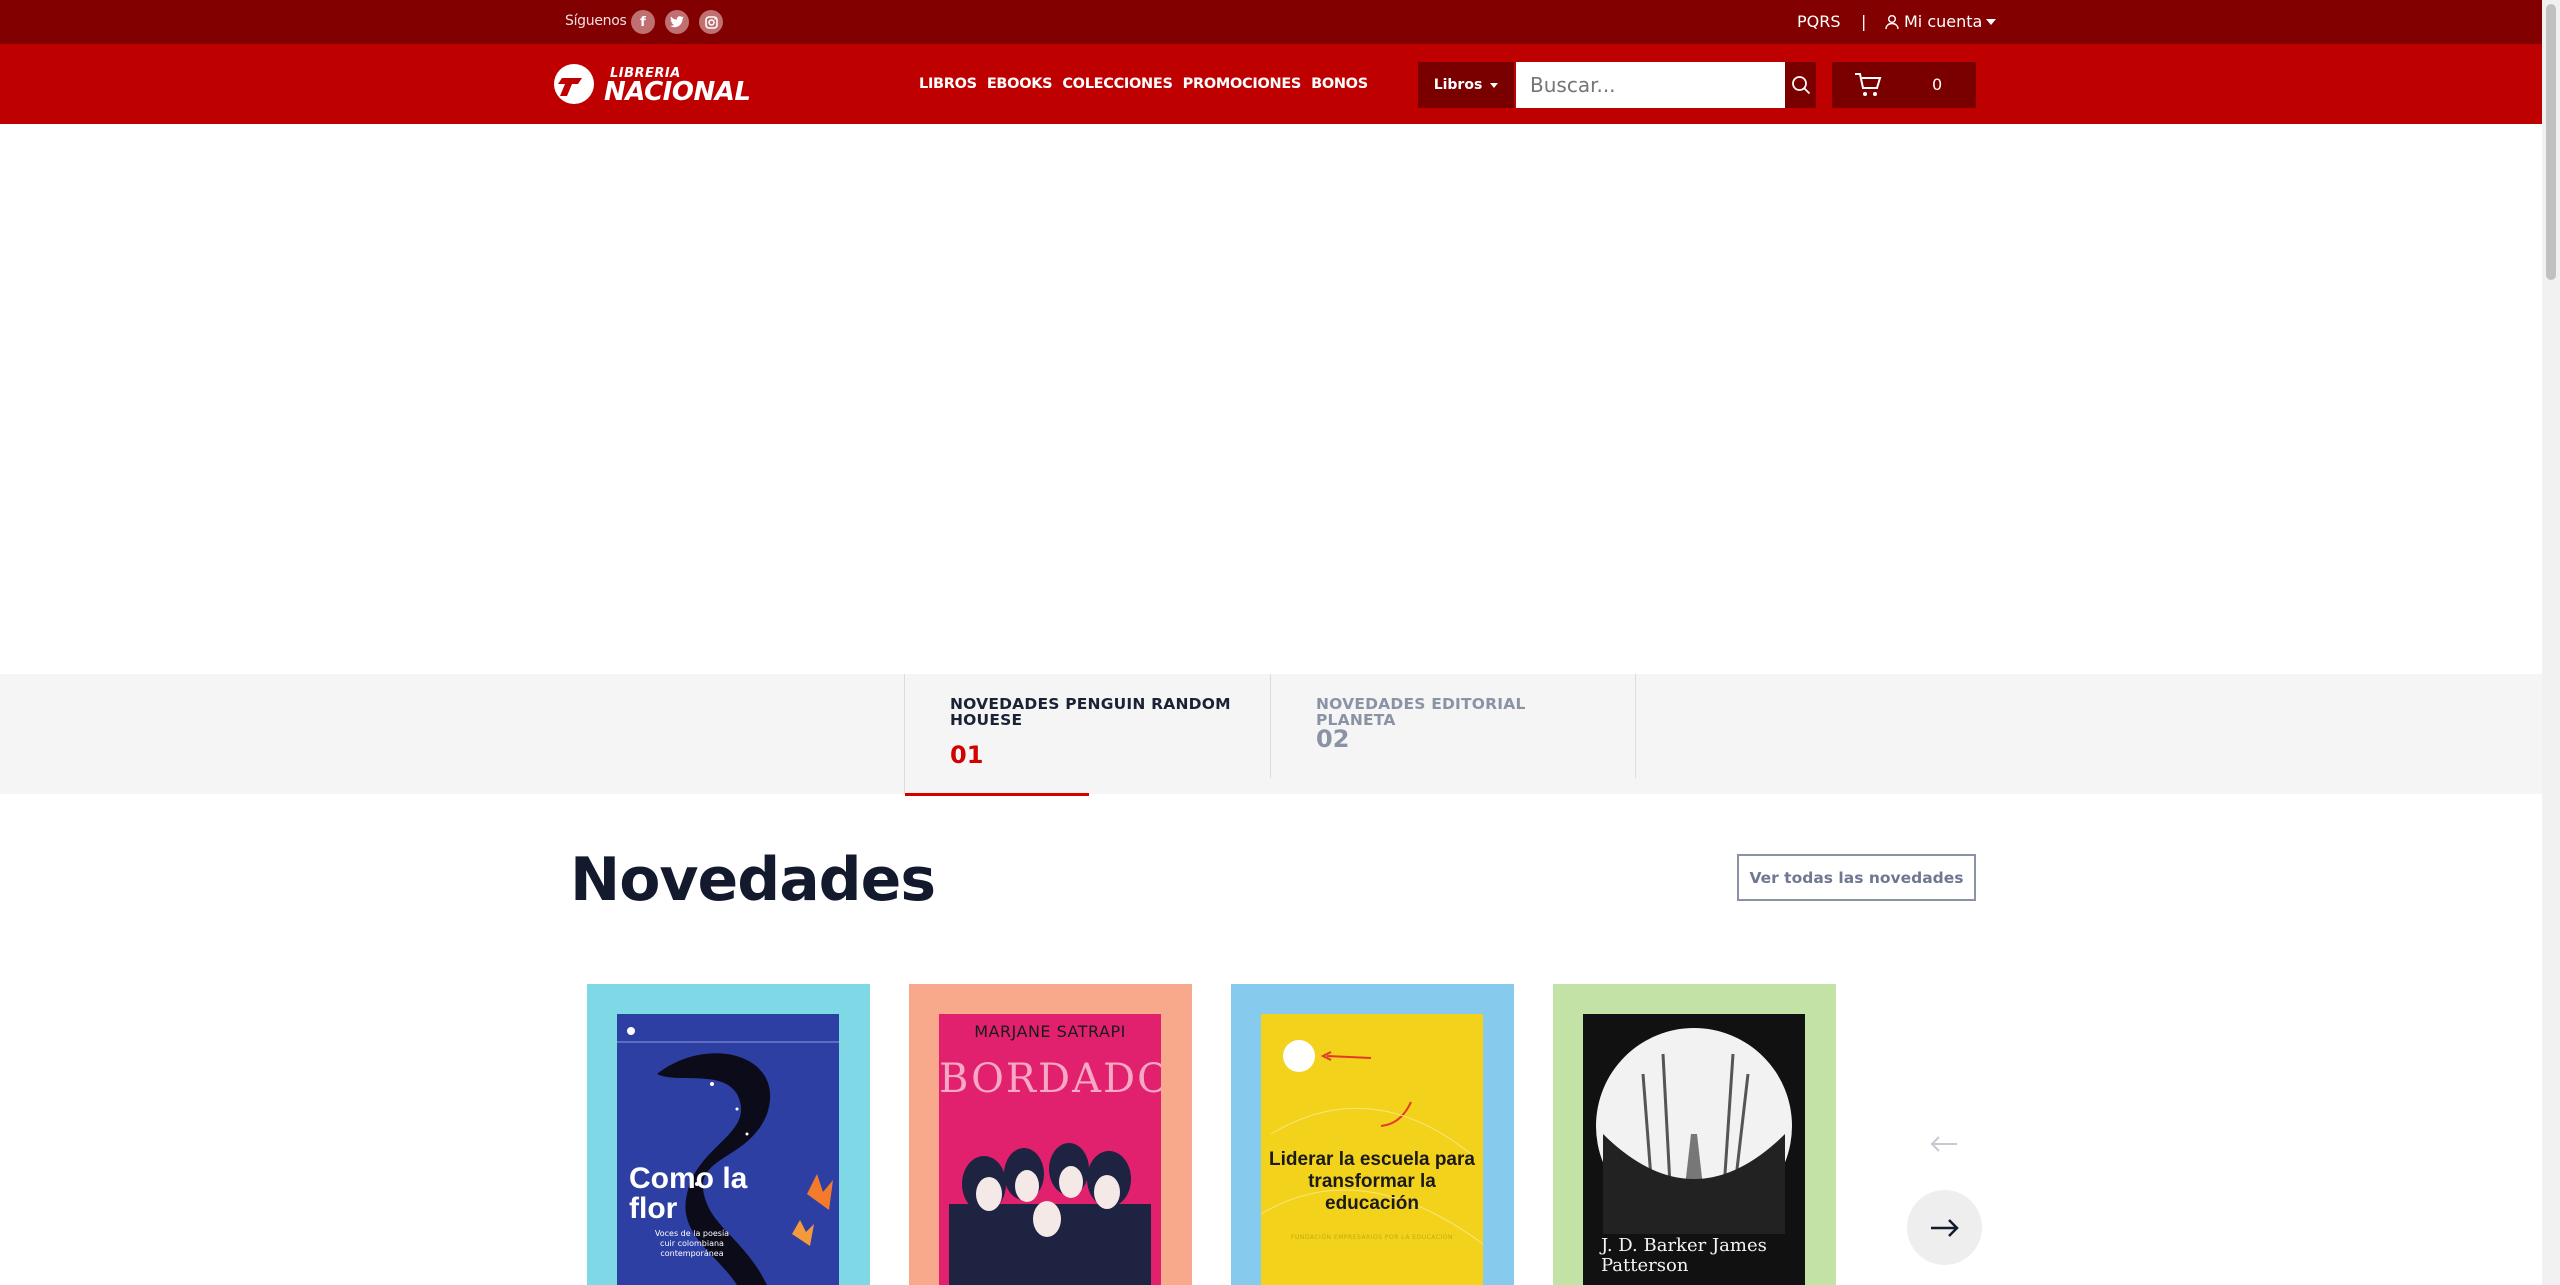 The image size is (2560, 1285). I want to click on facebook-icon: f, so click(643, 22).